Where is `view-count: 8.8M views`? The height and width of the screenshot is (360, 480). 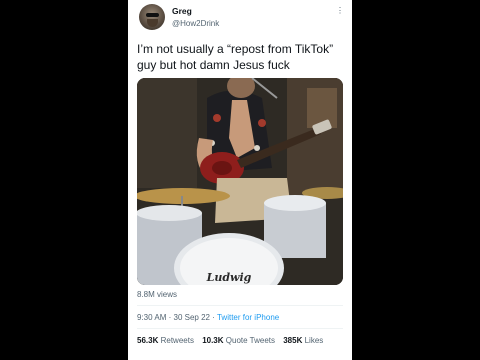 view-count: 8.8M views is located at coordinates (157, 294).